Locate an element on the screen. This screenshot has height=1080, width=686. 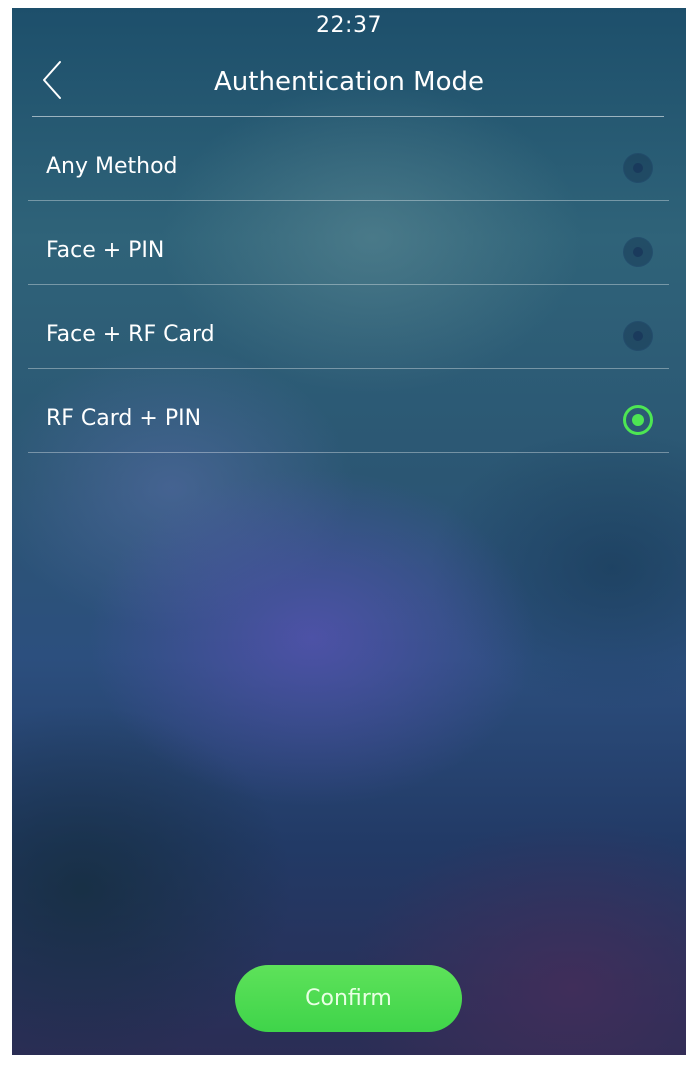
option-face-rf-card: Face + RF Card is located at coordinates (348, 327).